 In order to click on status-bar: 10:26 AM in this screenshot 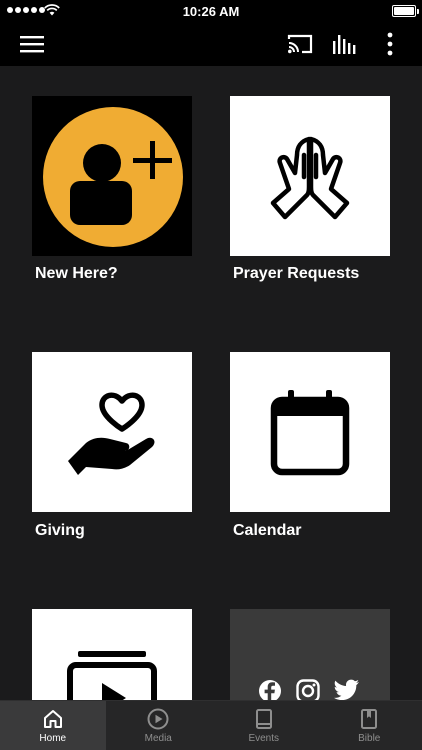, I will do `click(211, 11)`.